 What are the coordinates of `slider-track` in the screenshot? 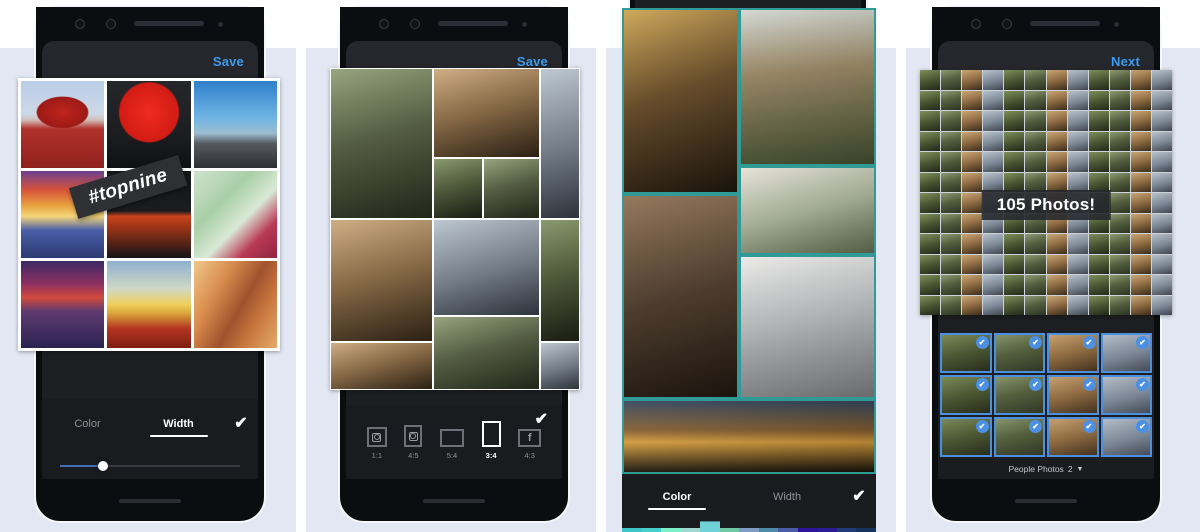 It's located at (150, 466).